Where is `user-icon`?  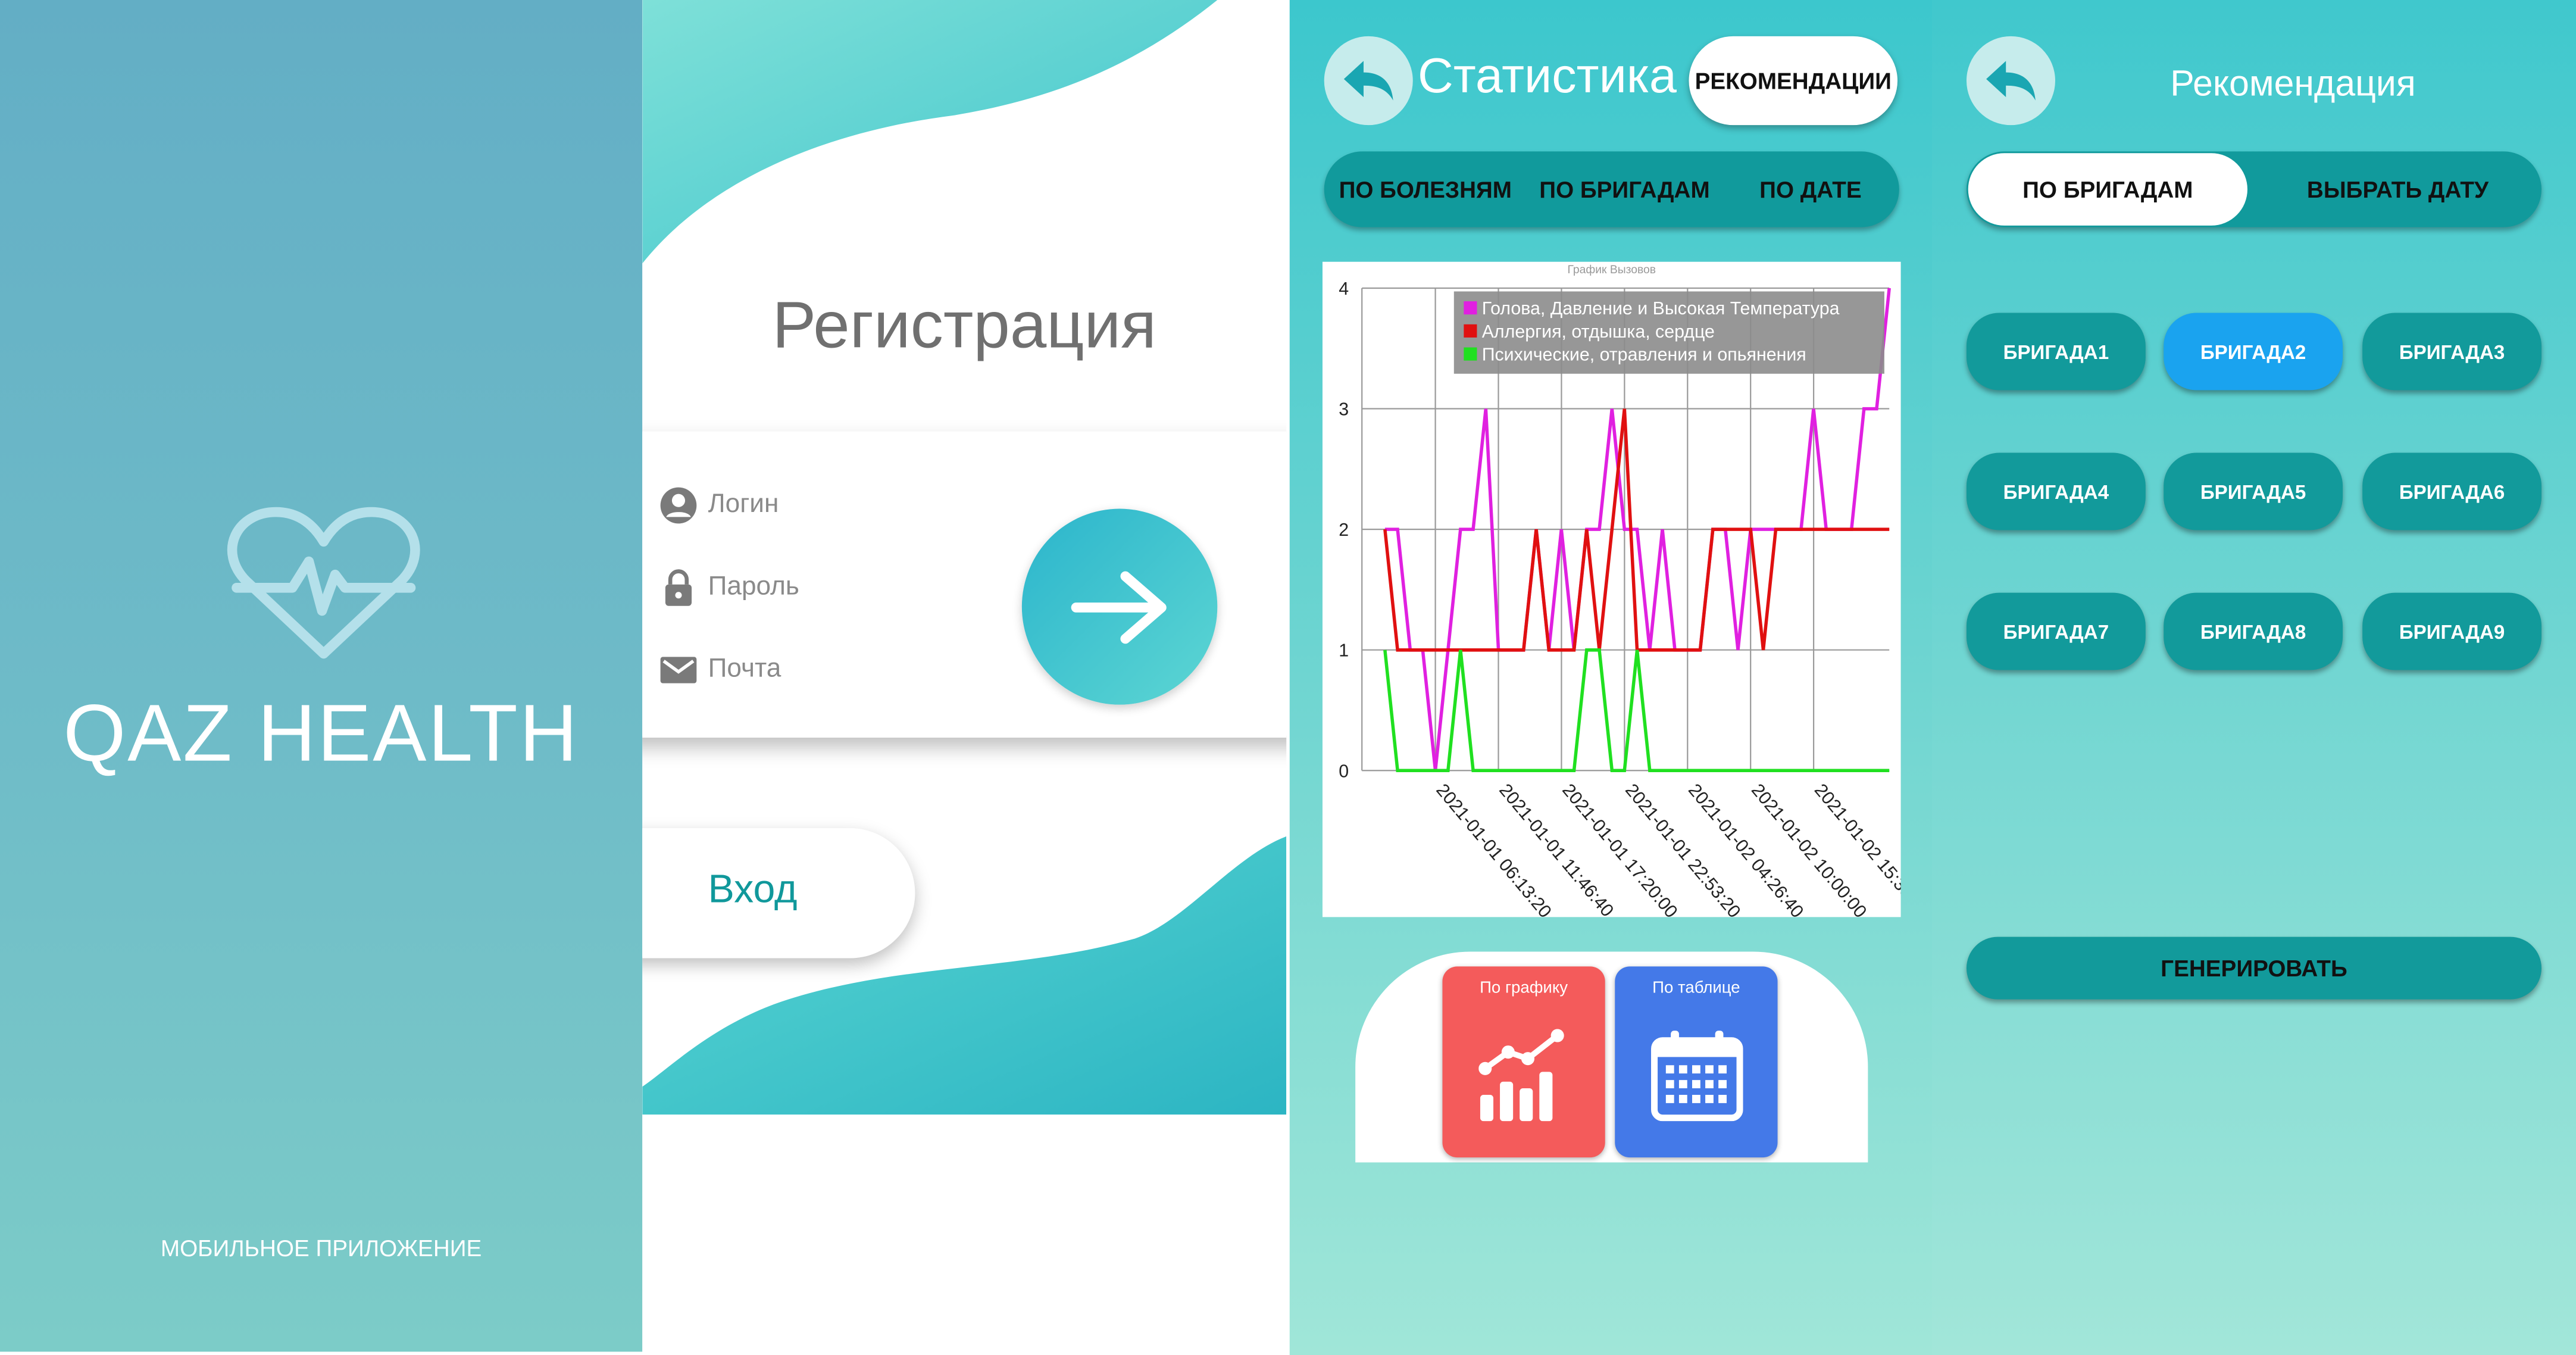
user-icon is located at coordinates (678, 505).